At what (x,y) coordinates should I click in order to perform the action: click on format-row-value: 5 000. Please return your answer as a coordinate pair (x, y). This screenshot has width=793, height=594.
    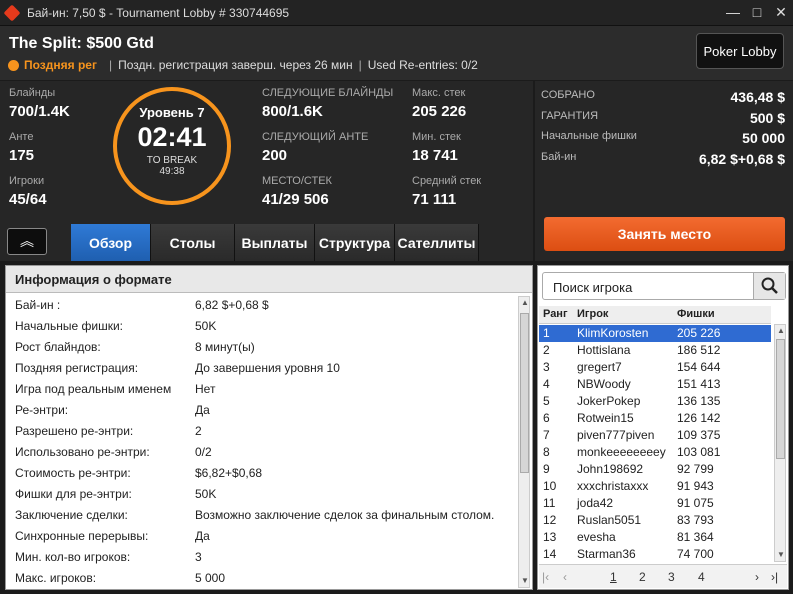
    Looking at the image, I should click on (210, 578).